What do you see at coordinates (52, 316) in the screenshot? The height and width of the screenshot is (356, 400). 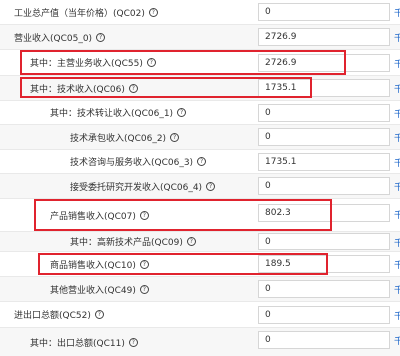 I see `field-label-qc52: 进出口总额(QC52)` at bounding box center [52, 316].